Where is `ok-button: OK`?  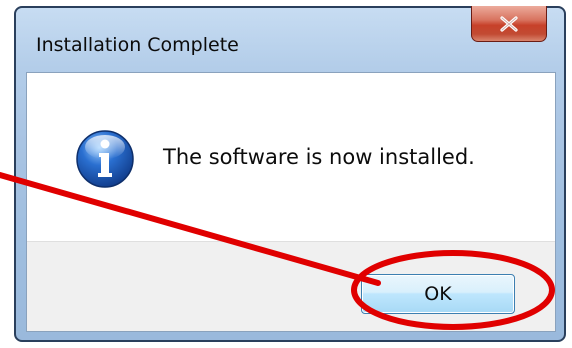
ok-button: OK is located at coordinates (438, 294).